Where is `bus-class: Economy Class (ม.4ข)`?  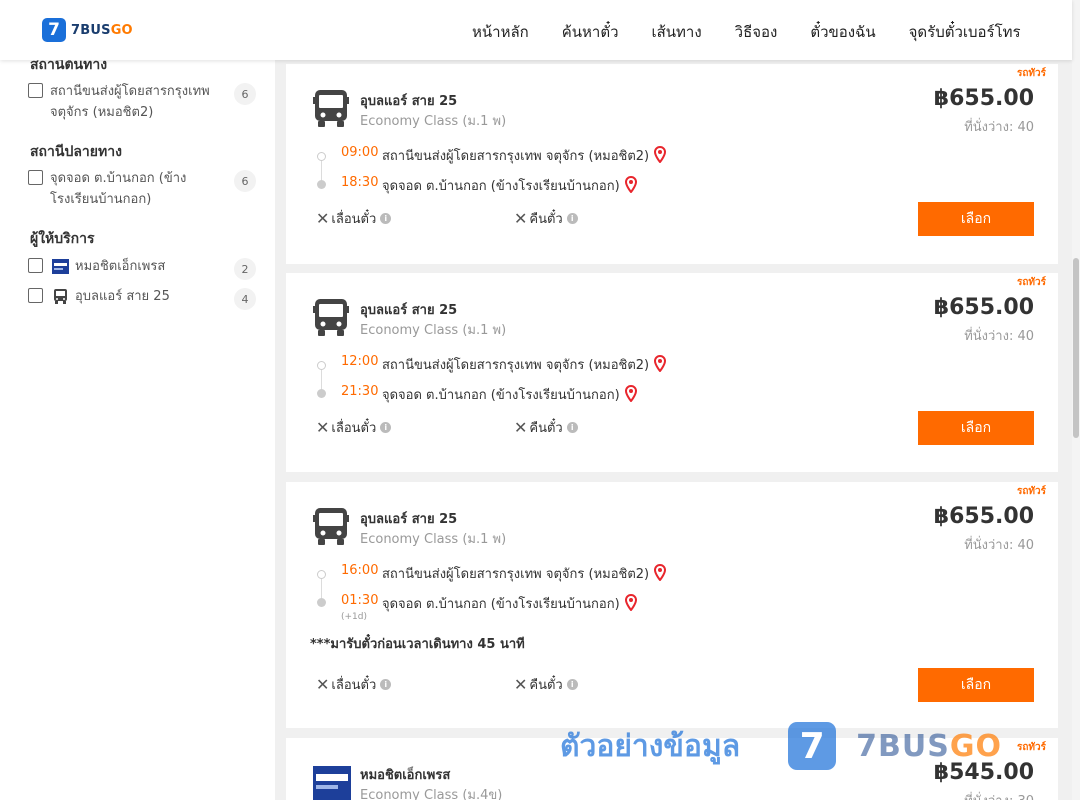
bus-class: Economy Class (ม.4ข) is located at coordinates (431, 794).